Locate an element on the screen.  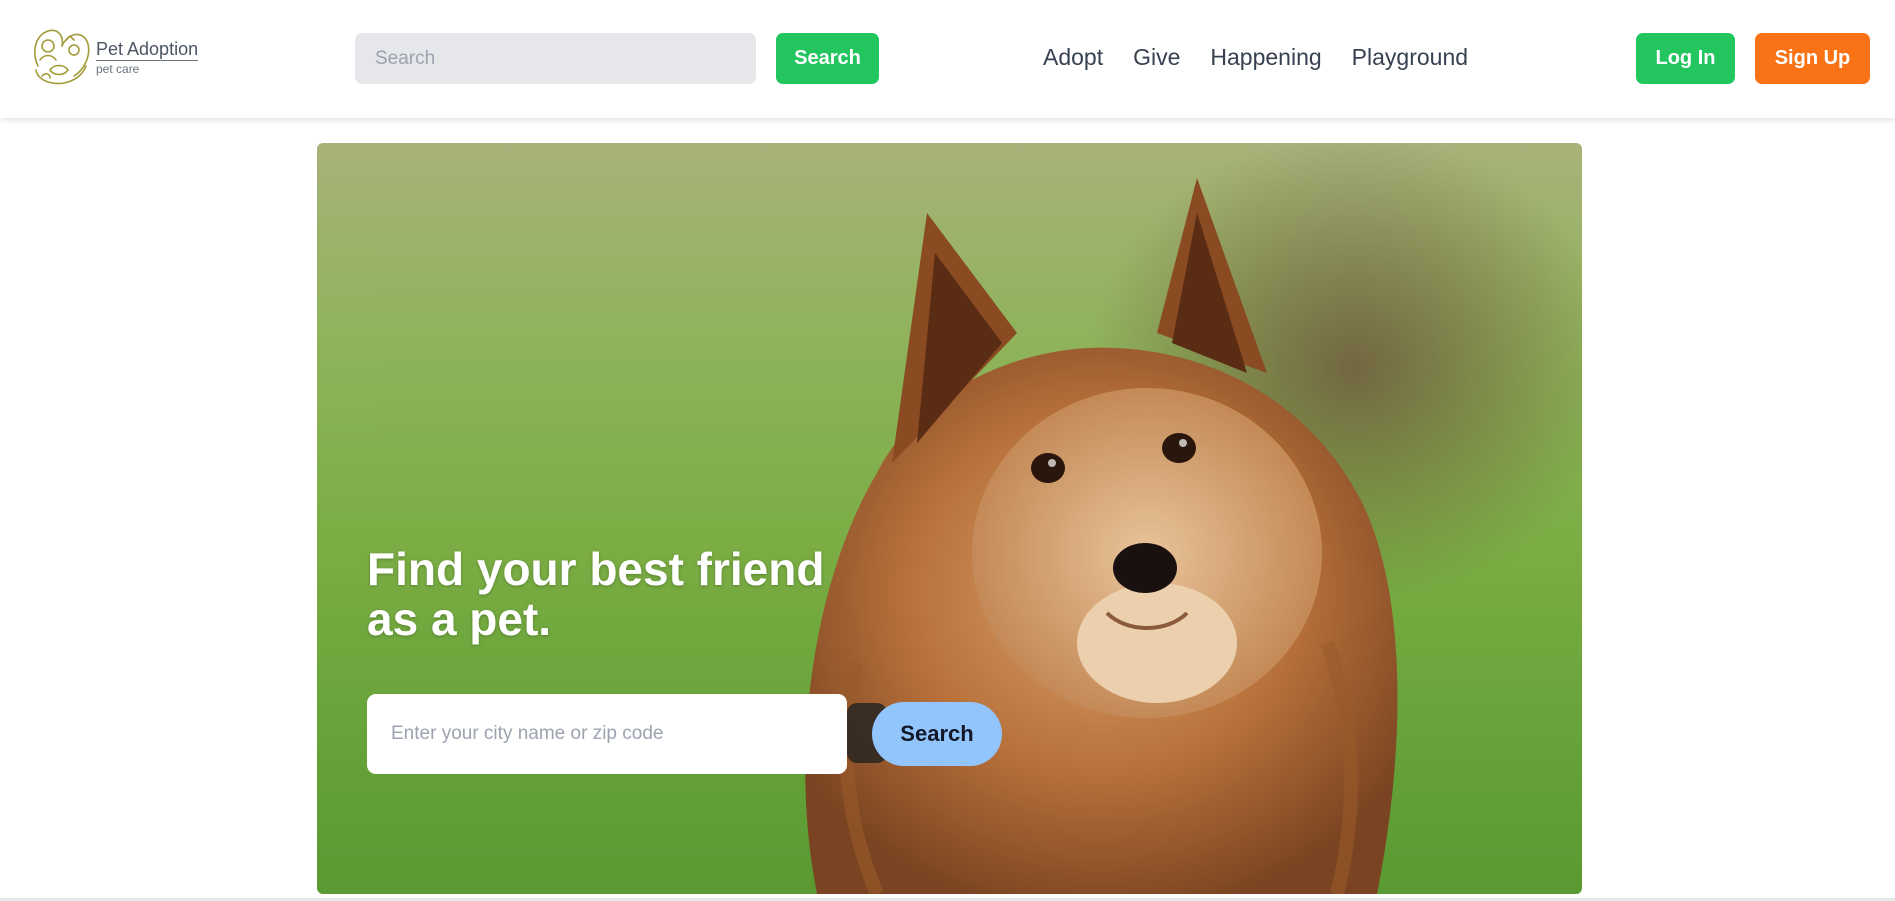
nav-item-give: Give is located at coordinates (1156, 57).